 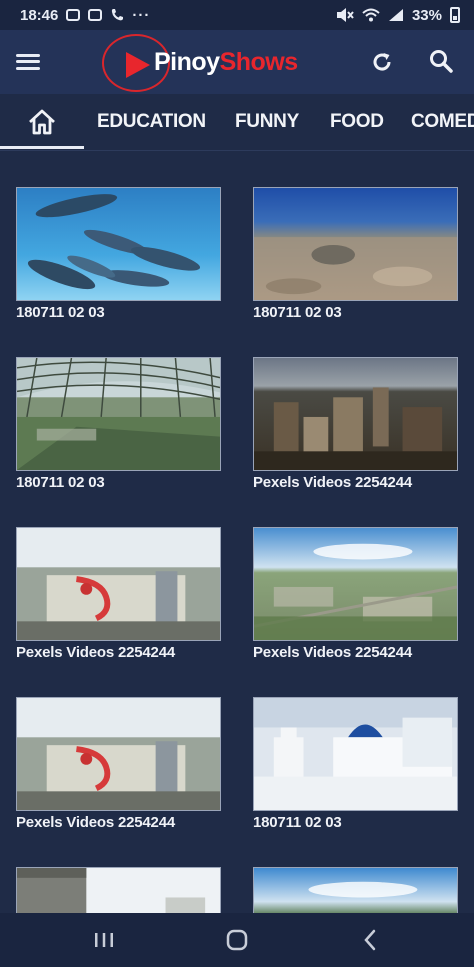 What do you see at coordinates (395, 15) in the screenshot?
I see `signal-icon` at bounding box center [395, 15].